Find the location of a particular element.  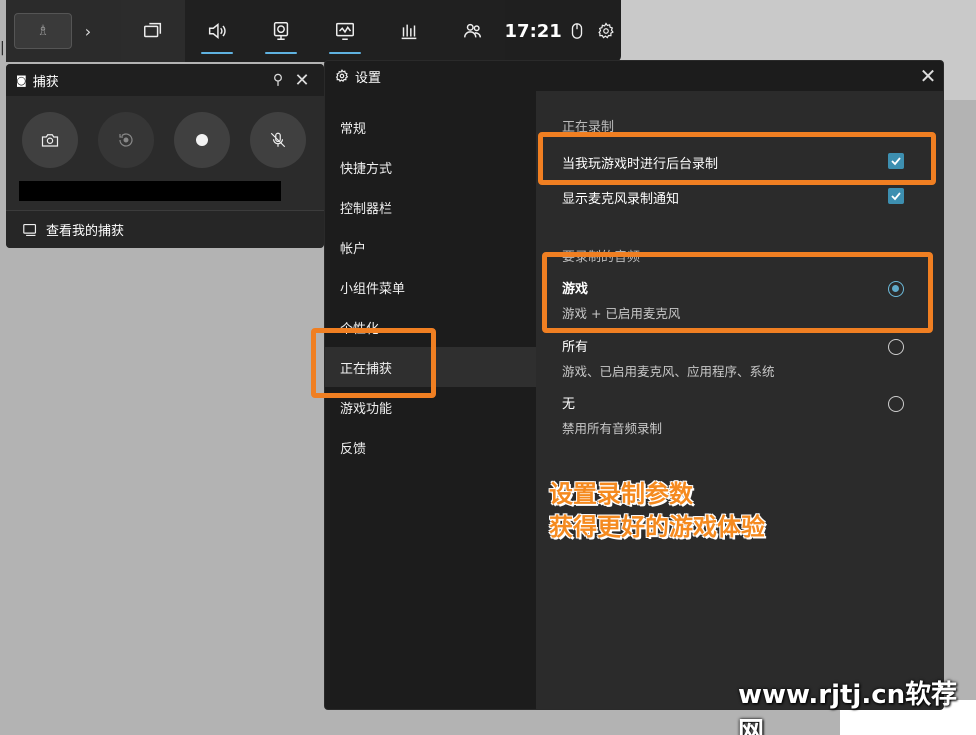

mic-notify-label: 显示麦克风录制通知 is located at coordinates (621, 199).